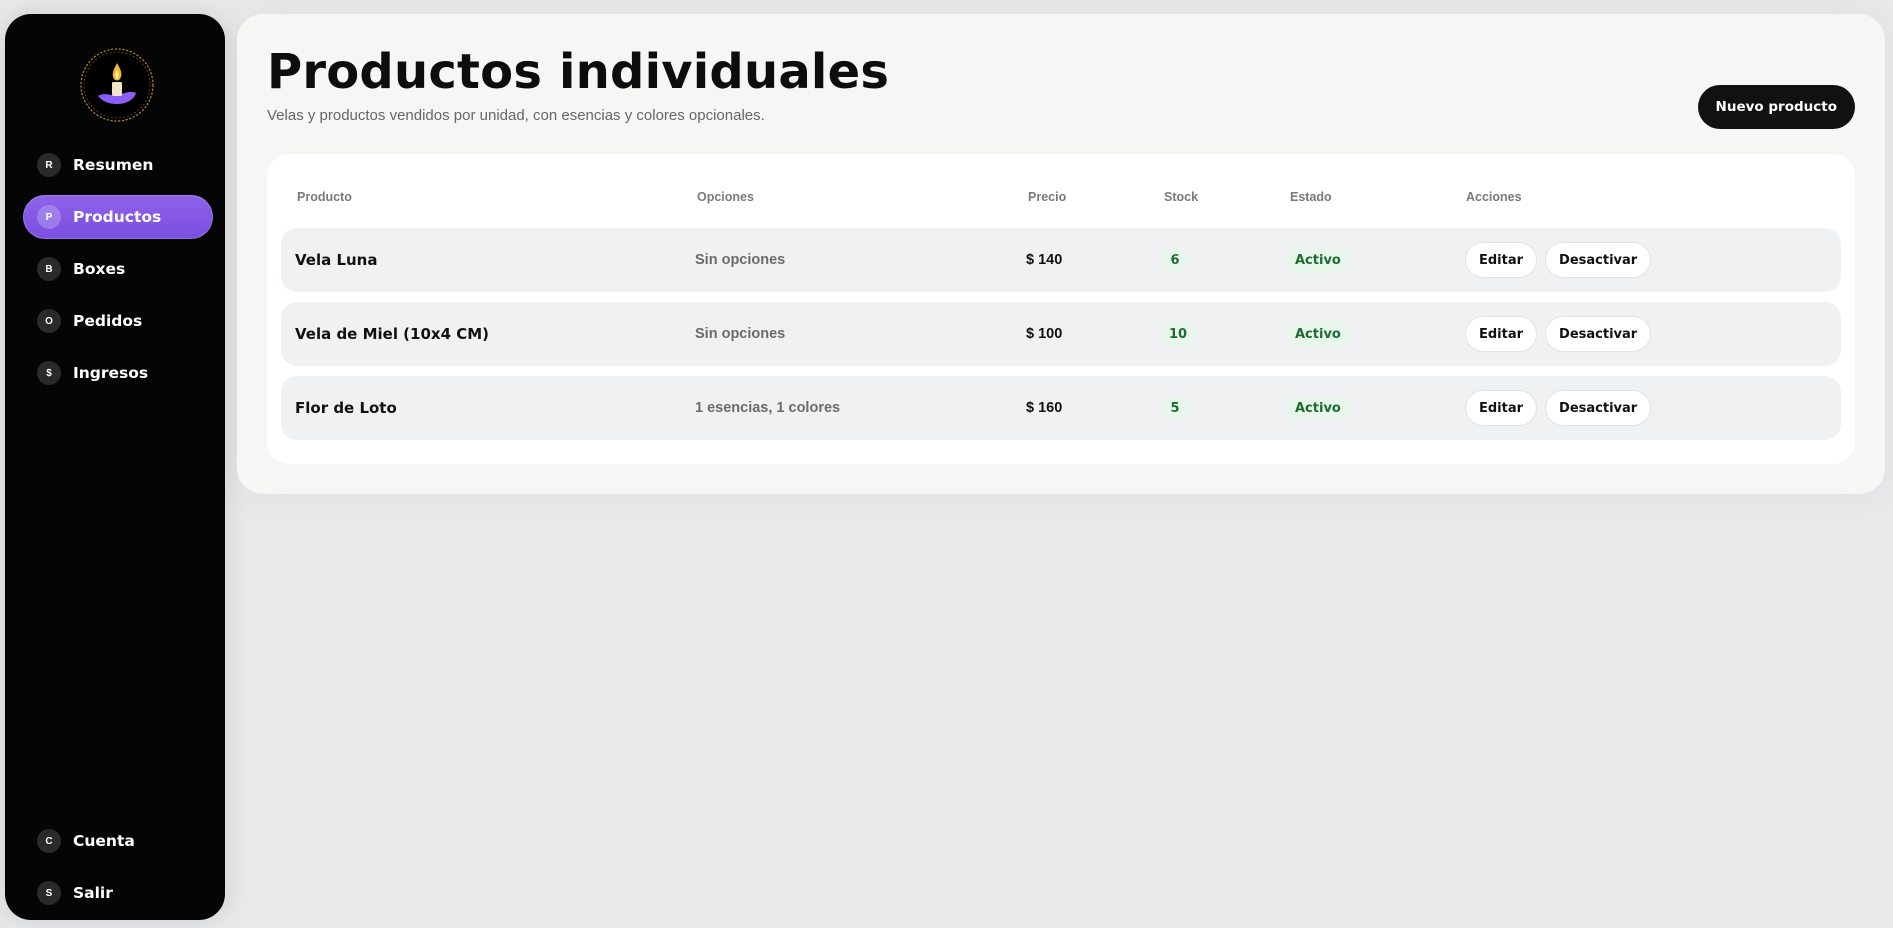 This screenshot has height=928, width=1893. I want to click on sidebar-item-pedidos: O Pedidos, so click(118, 321).